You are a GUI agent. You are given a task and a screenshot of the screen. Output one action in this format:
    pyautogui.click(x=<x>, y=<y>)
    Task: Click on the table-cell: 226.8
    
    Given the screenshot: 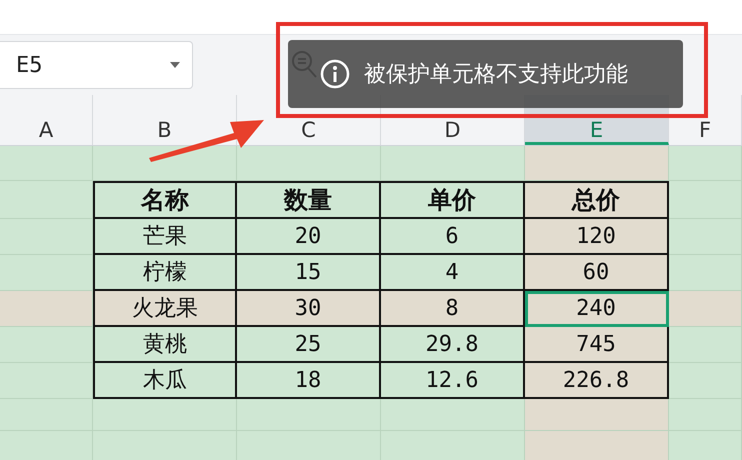 What is the action you would take?
    pyautogui.click(x=597, y=381)
    